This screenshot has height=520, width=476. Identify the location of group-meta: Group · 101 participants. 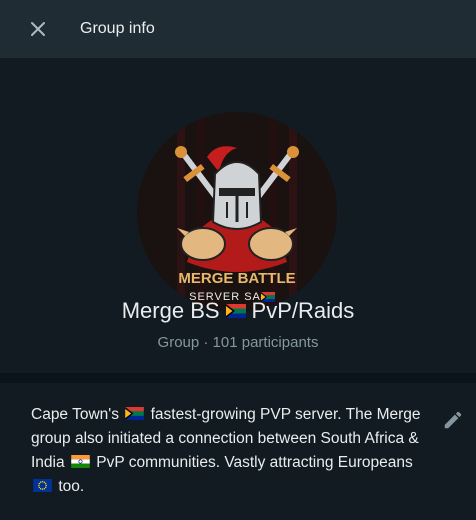
(238, 342).